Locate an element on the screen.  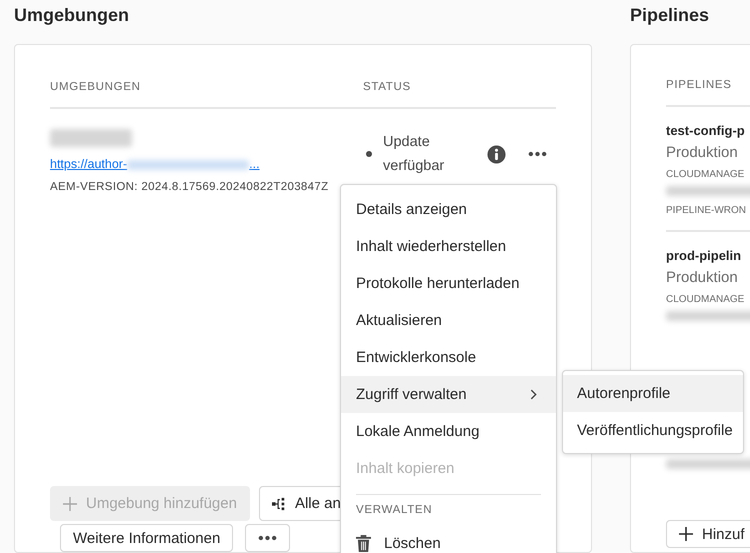
menu-item: Veröffentlichungsprofile is located at coordinates (653, 430).